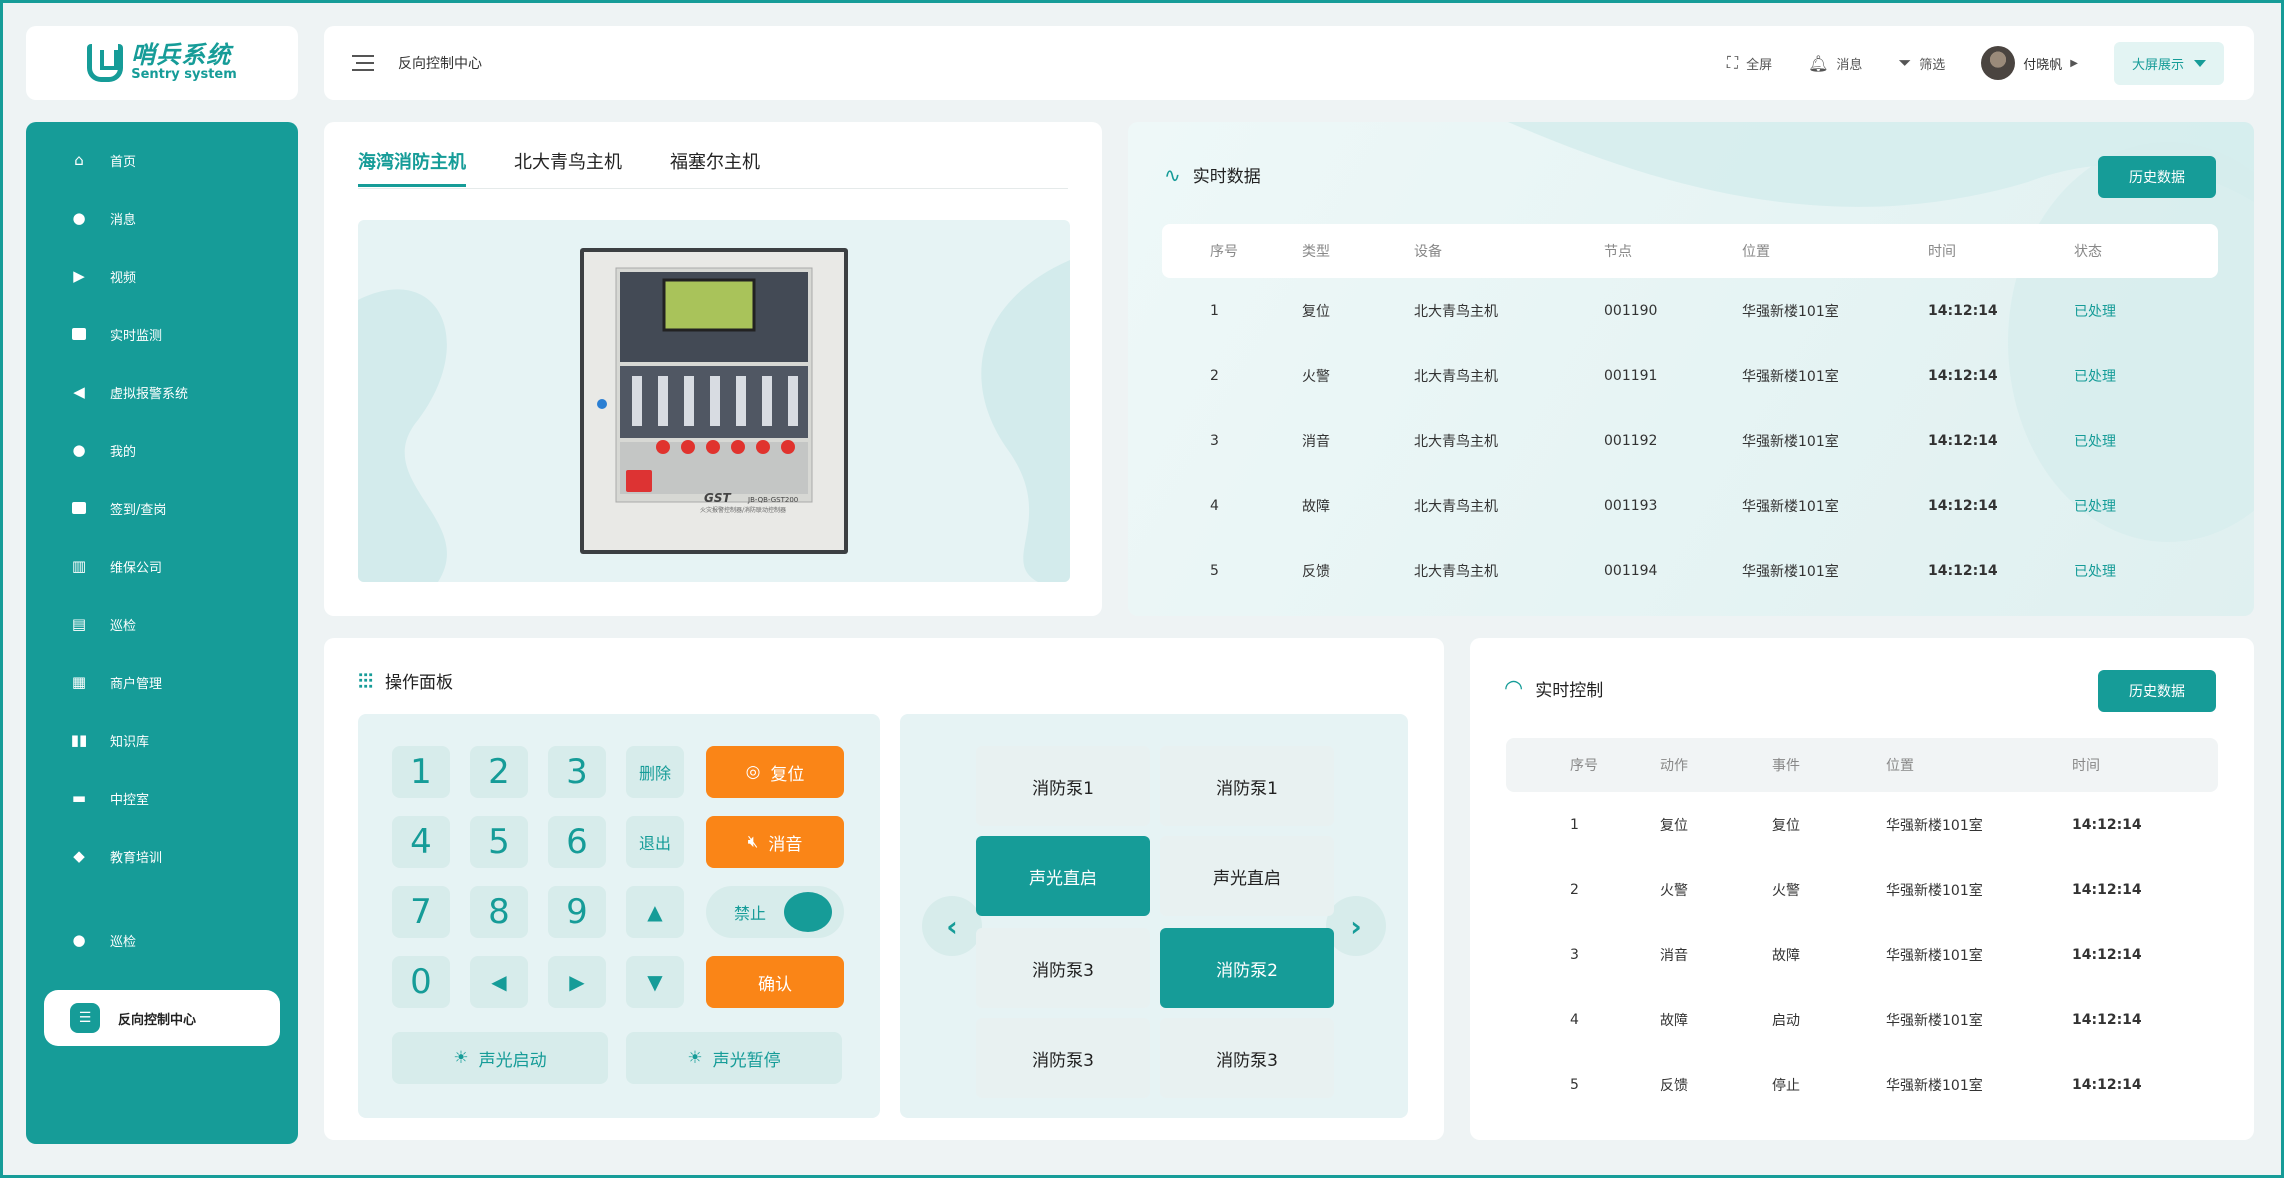  Describe the element at coordinates (162, 682) in the screenshot. I see `sidebar-item-merchant: ▦ 商户管理` at that location.